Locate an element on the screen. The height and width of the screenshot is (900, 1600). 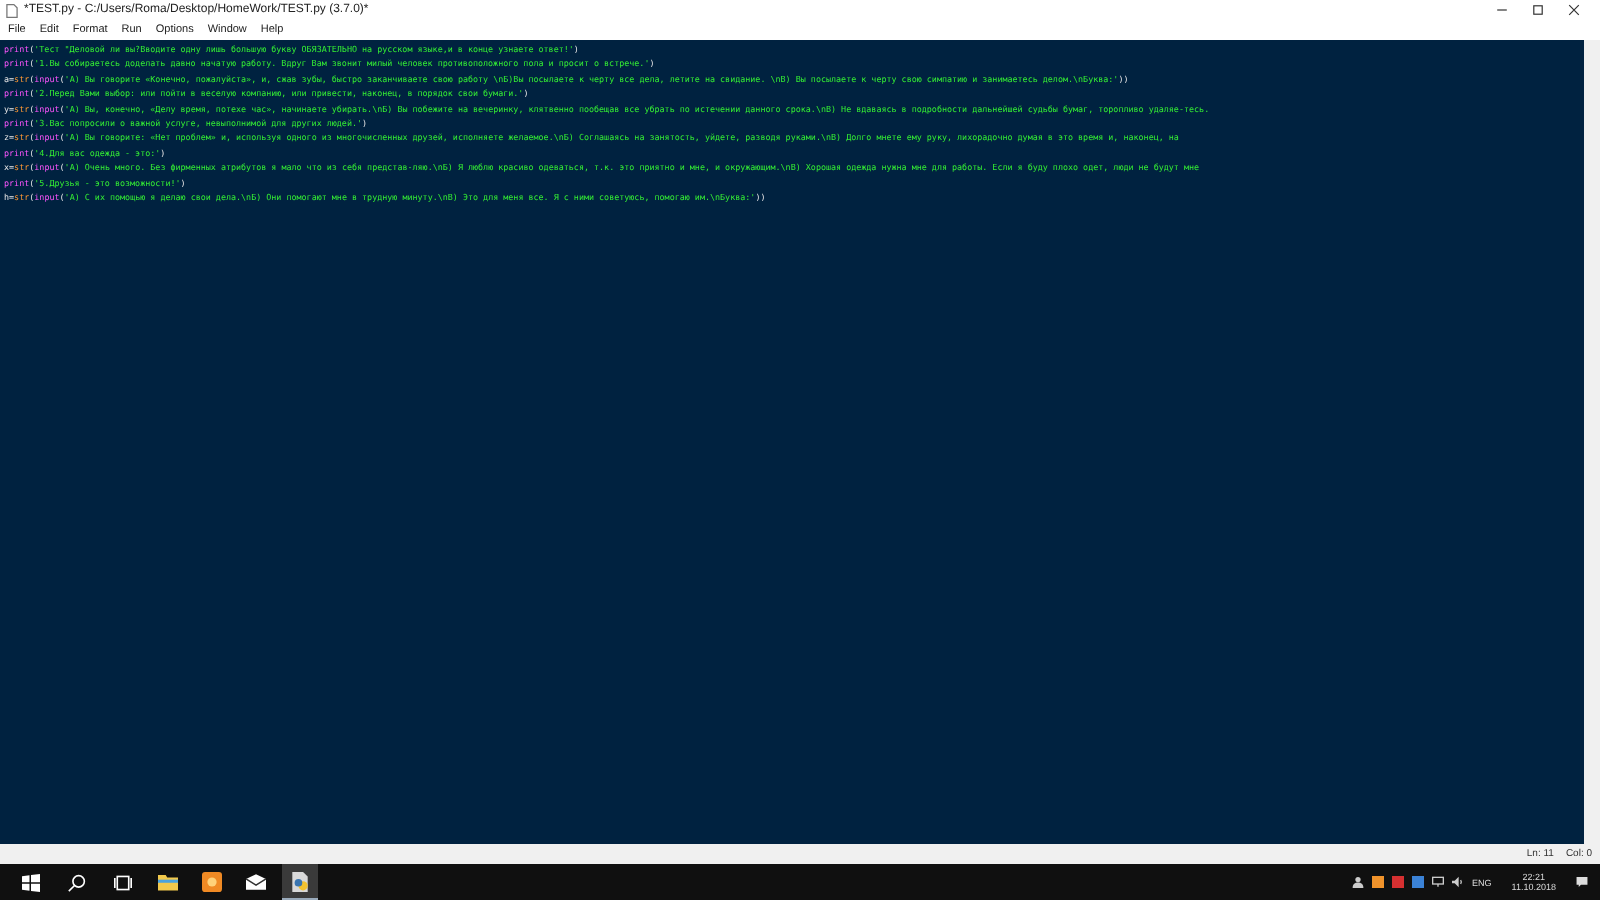
mail-icon is located at coordinates (256, 882).